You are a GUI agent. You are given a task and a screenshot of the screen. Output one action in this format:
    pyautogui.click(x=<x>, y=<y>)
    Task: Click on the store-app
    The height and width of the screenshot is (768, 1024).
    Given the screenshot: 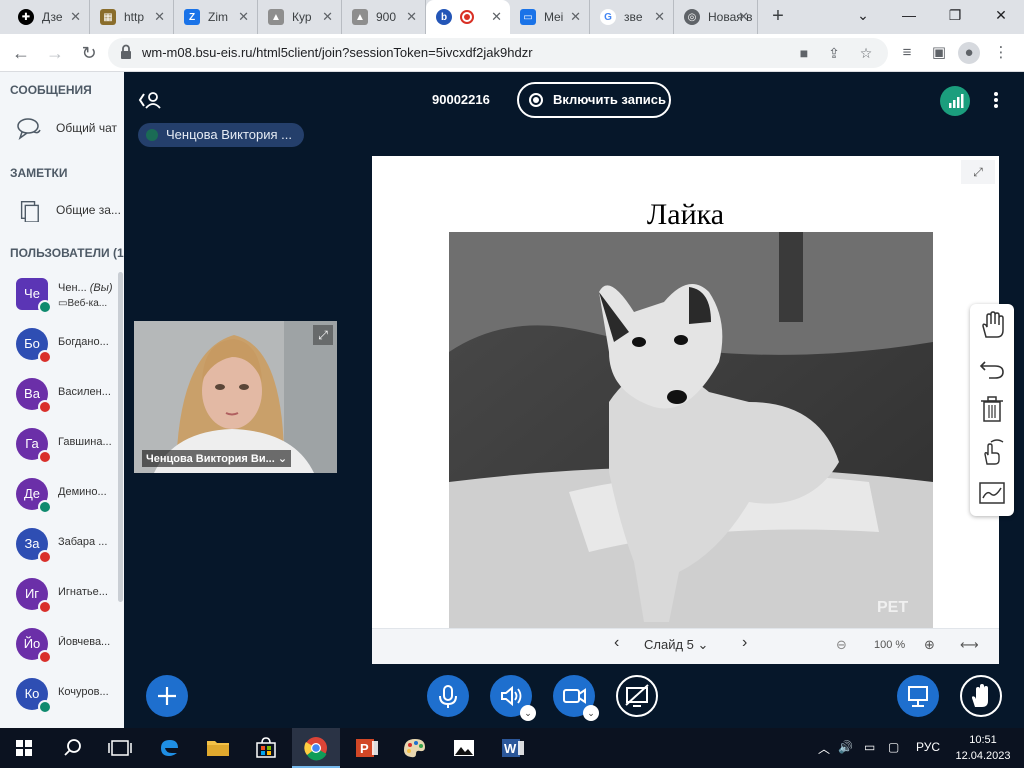 What is the action you would take?
    pyautogui.click(x=266, y=748)
    